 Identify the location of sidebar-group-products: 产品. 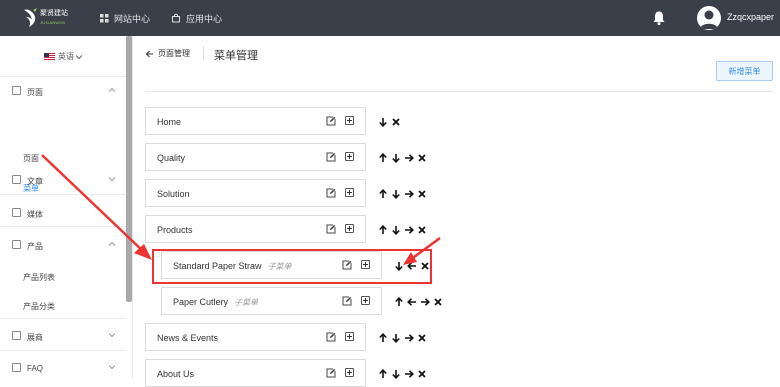
(63, 245).